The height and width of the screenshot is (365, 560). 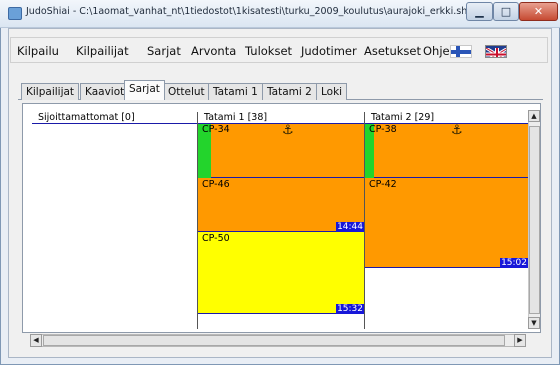 I want to click on close-button: ✕, so click(x=538, y=11).